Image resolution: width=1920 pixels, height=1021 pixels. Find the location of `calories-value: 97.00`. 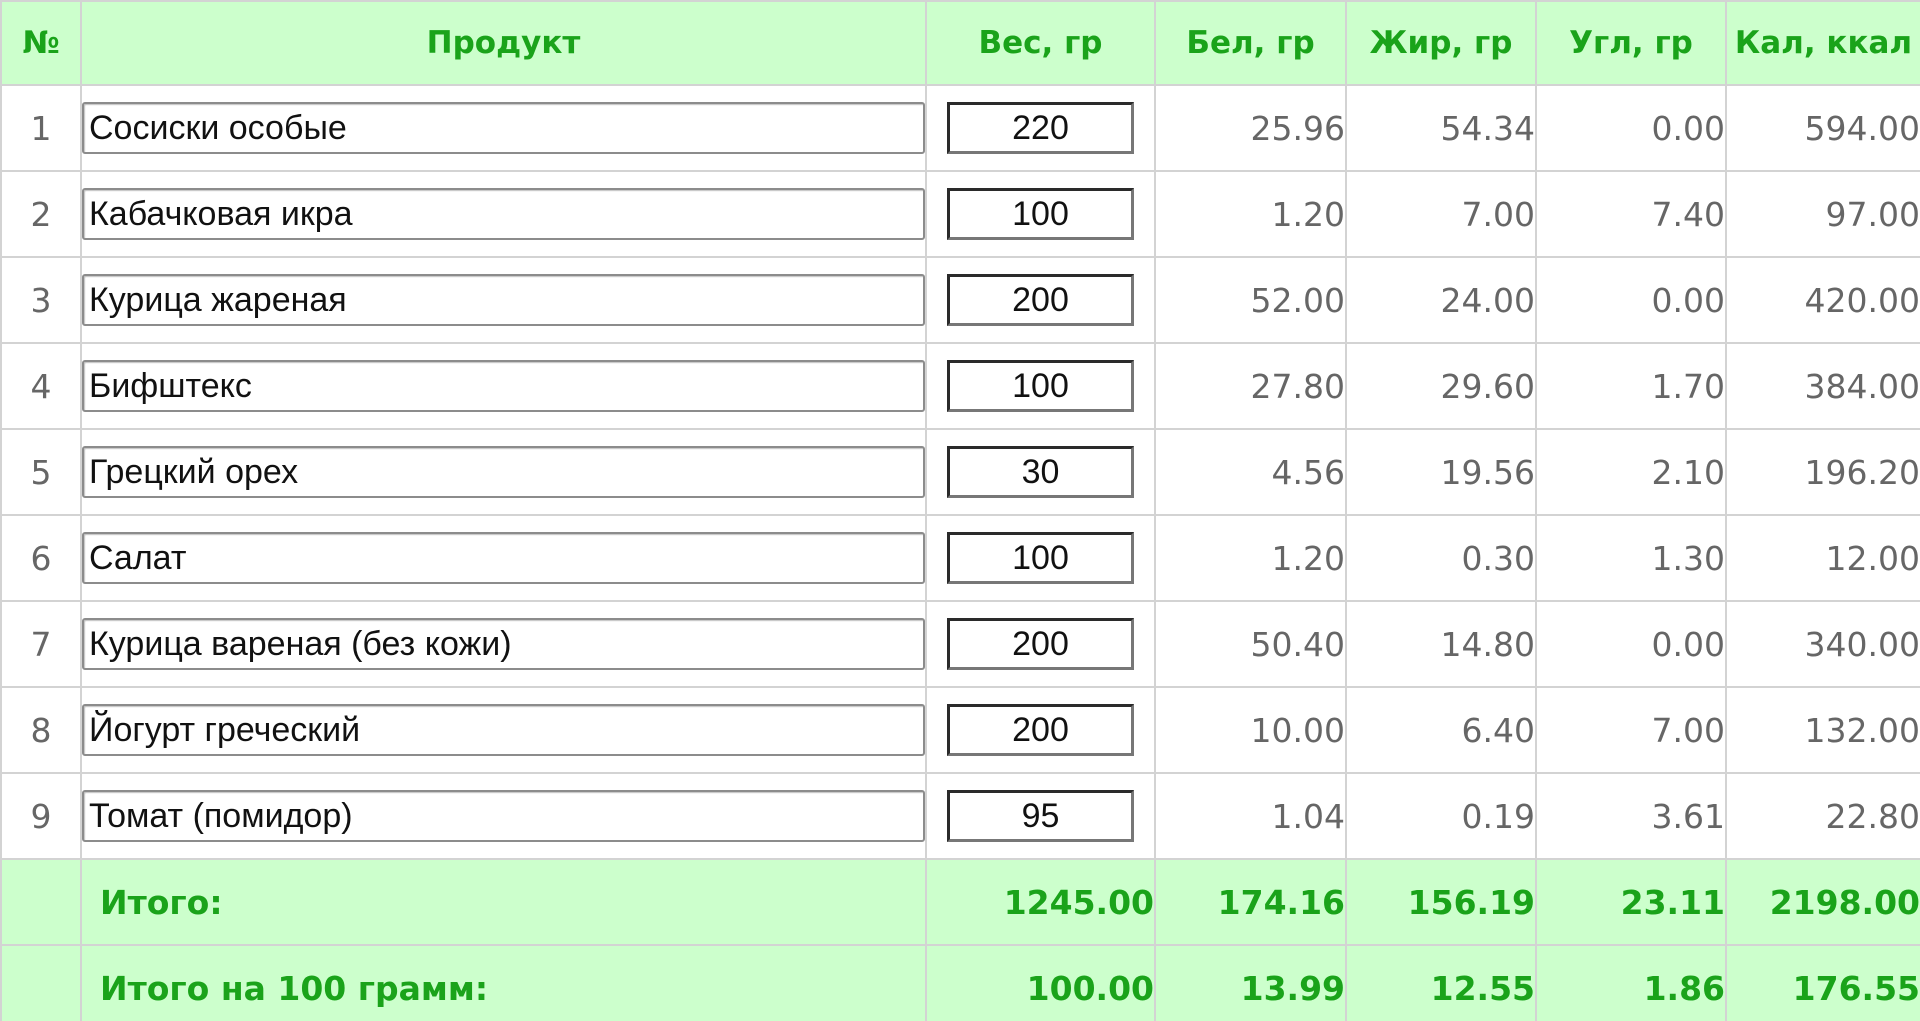

calories-value: 97.00 is located at coordinates (1822, 214).